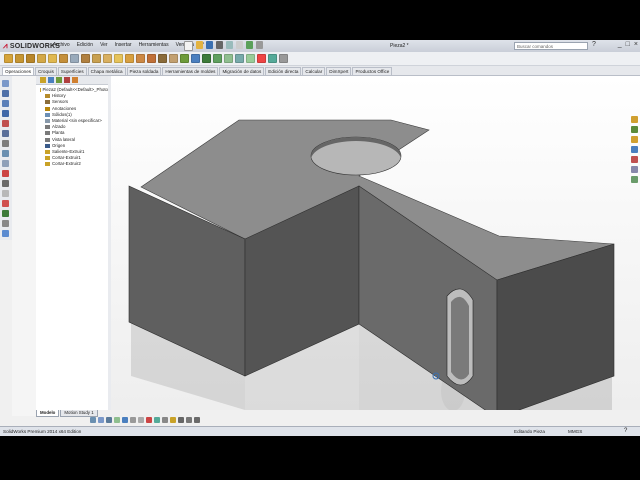 The image size is (640, 480). I want to click on smart-dimension-icon, so click(5, 83).